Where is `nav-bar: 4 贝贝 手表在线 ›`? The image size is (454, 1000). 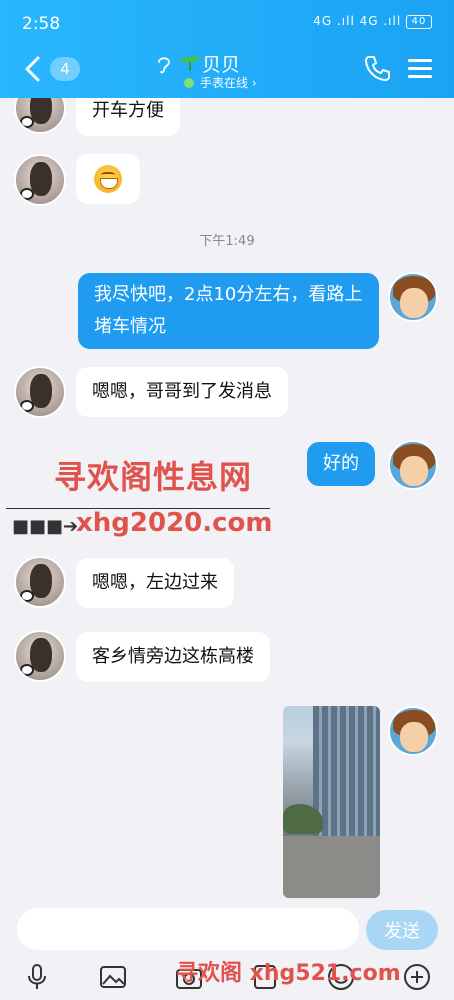 nav-bar: 4 贝贝 手表在线 › is located at coordinates (227, 70).